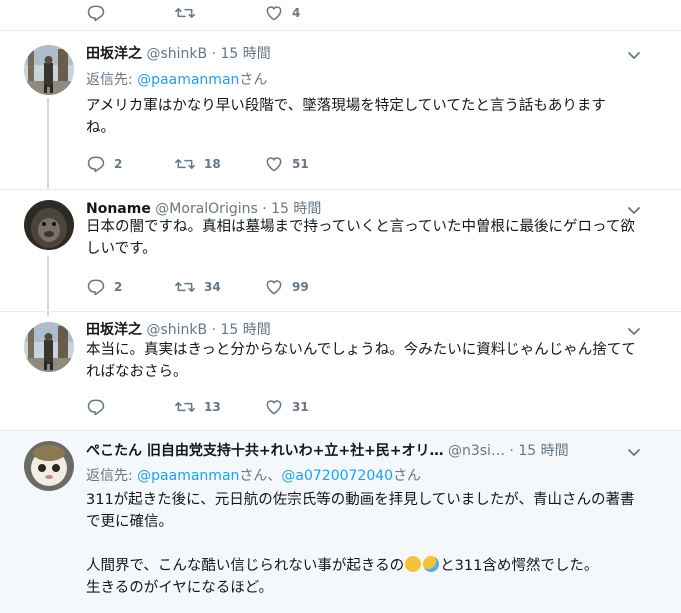 This screenshot has height=613, width=681. Describe the element at coordinates (212, 407) in the screenshot. I see `retweet-count: 13` at that location.